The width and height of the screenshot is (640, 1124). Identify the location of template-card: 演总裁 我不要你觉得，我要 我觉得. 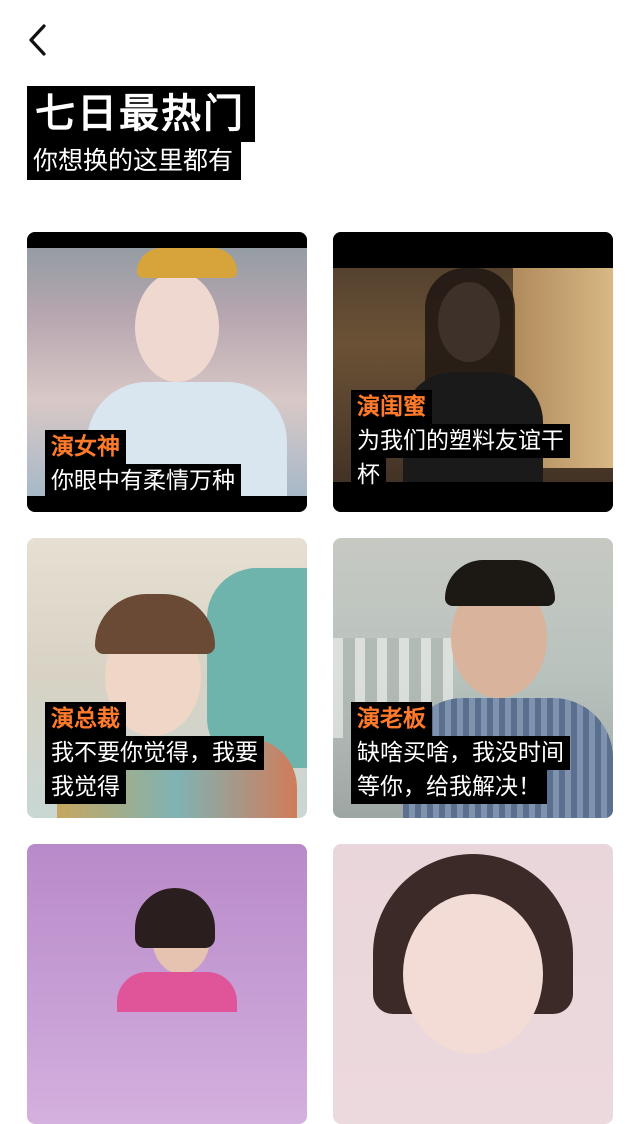
(167, 678).